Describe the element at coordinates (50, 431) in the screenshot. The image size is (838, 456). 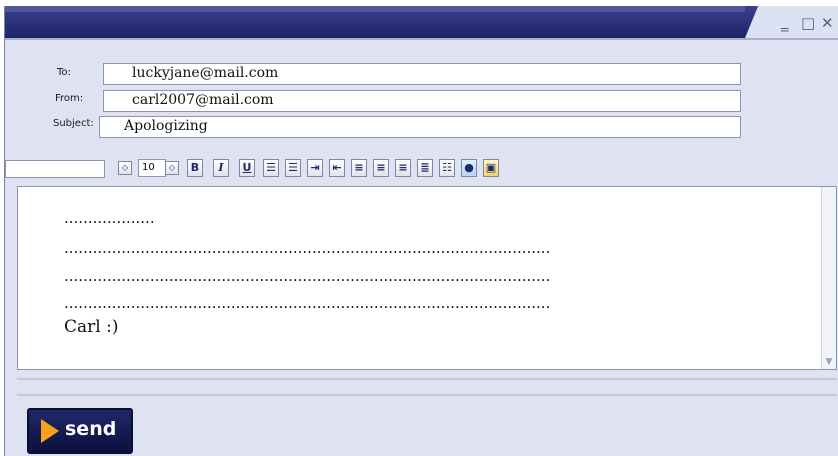
I see `play-arrow-icon` at that location.